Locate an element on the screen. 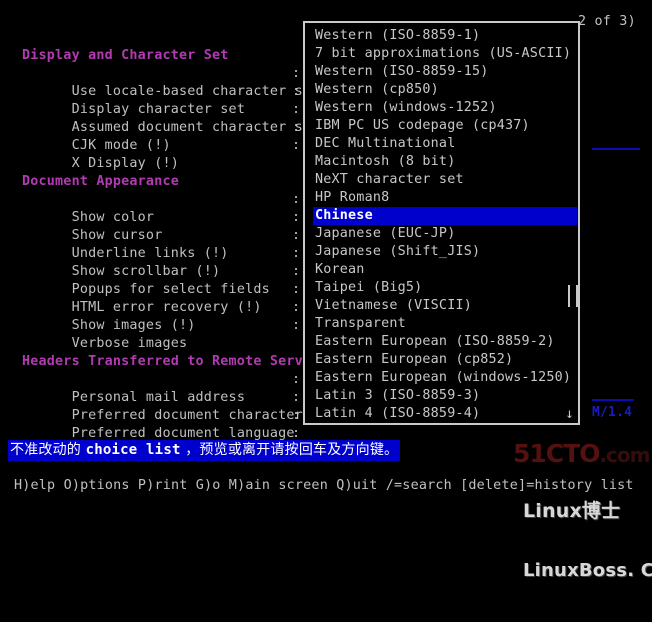  status-suffix: ，预览或离开请按回车及方向键。 is located at coordinates (289, 450).